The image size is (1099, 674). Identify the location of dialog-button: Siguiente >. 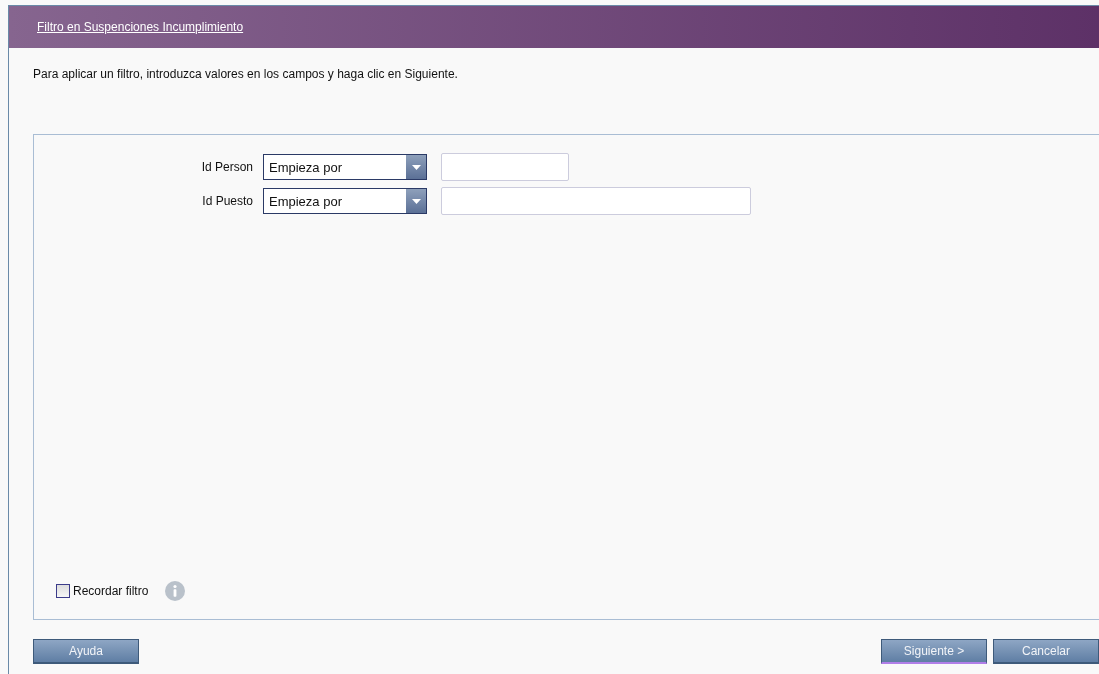
(934, 651).